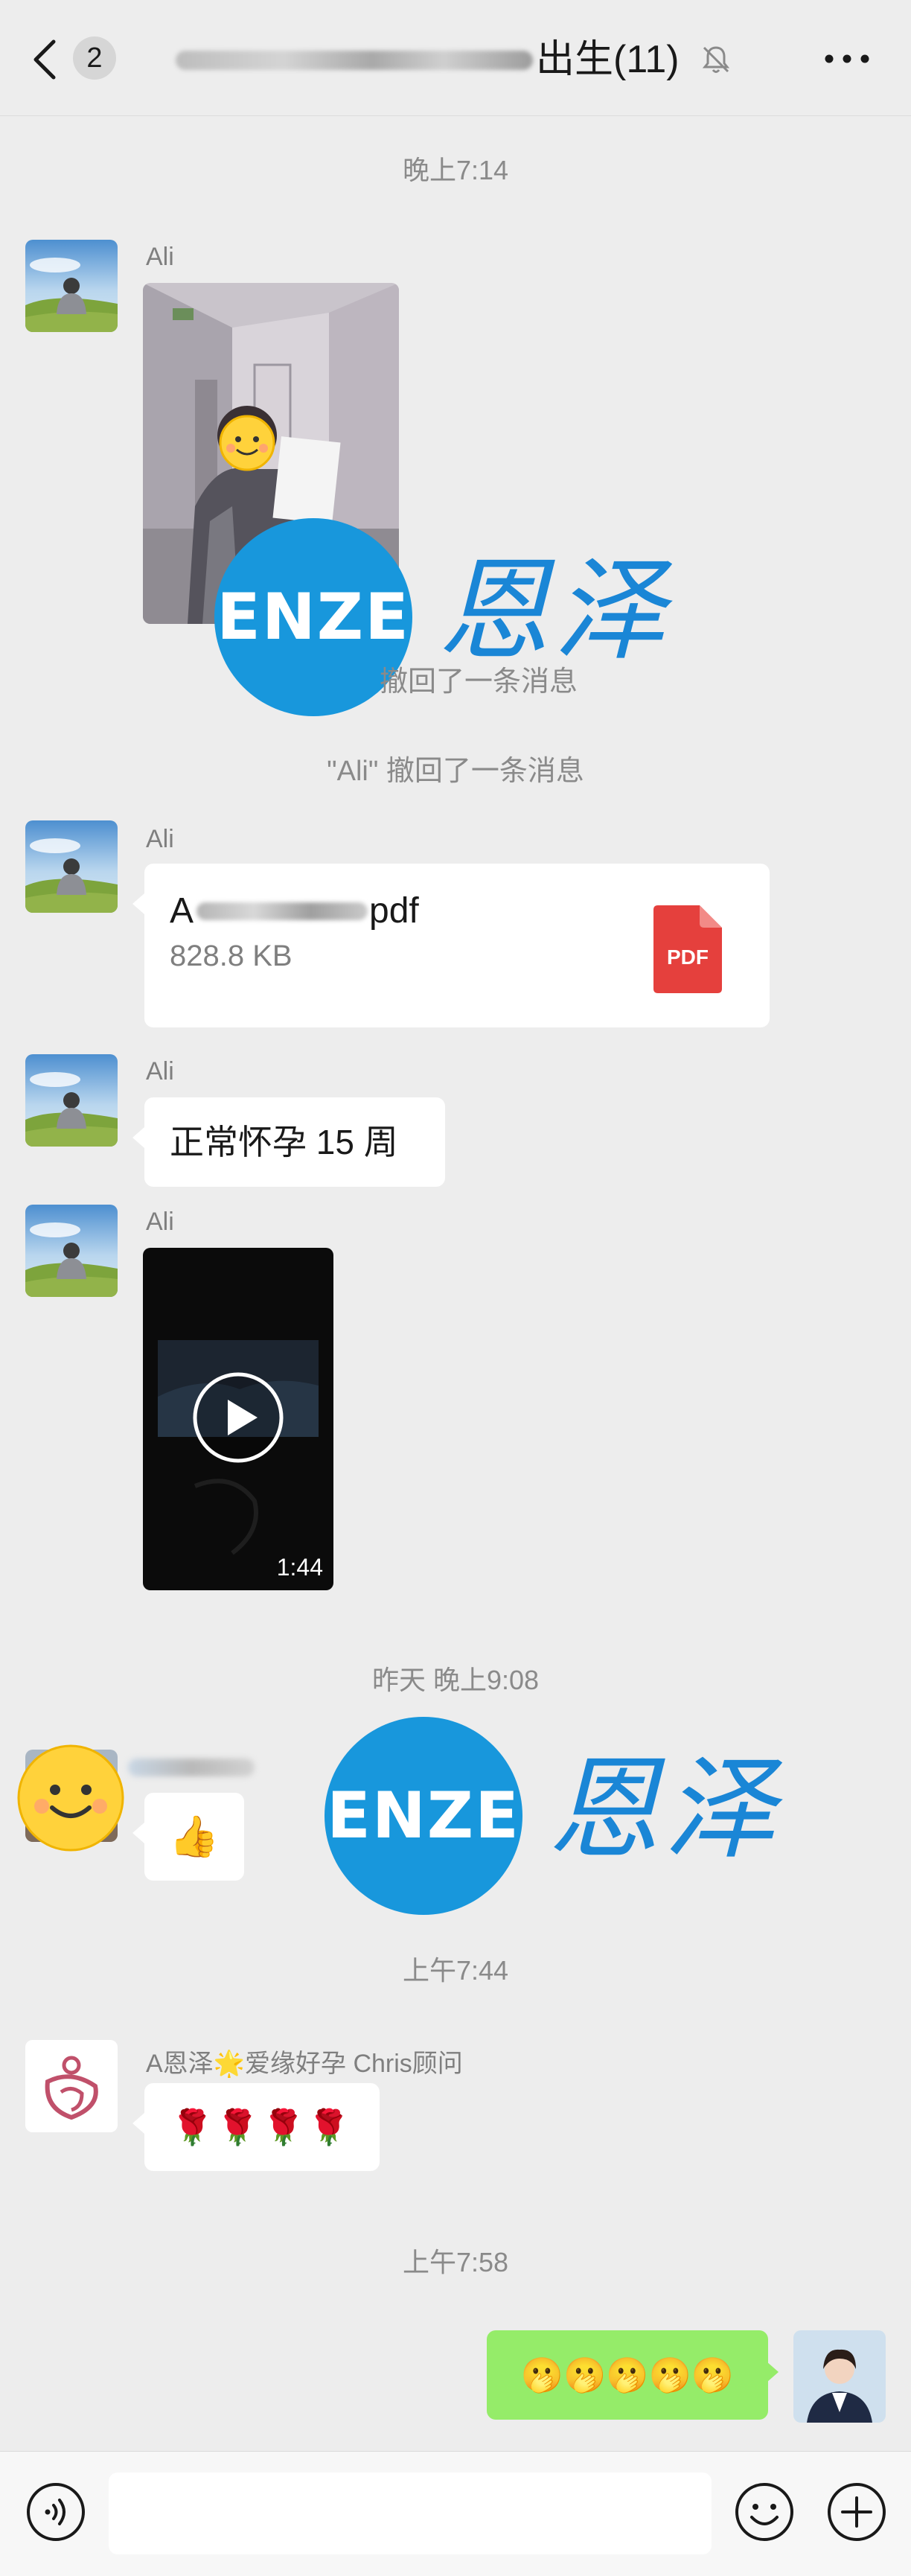 The image size is (911, 2576). Describe the element at coordinates (764, 2511) in the screenshot. I see `emoji-icon` at that location.